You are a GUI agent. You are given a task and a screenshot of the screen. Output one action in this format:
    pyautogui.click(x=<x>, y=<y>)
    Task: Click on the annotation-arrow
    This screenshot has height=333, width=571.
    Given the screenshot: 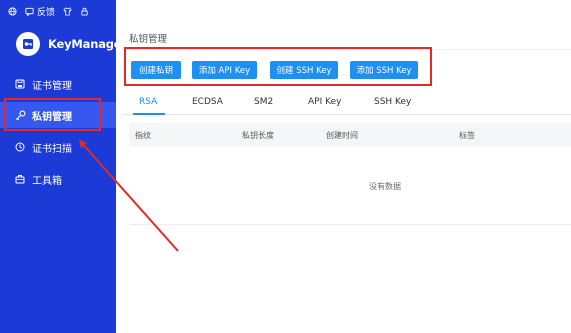 What is the action you would take?
    pyautogui.click(x=128, y=195)
    